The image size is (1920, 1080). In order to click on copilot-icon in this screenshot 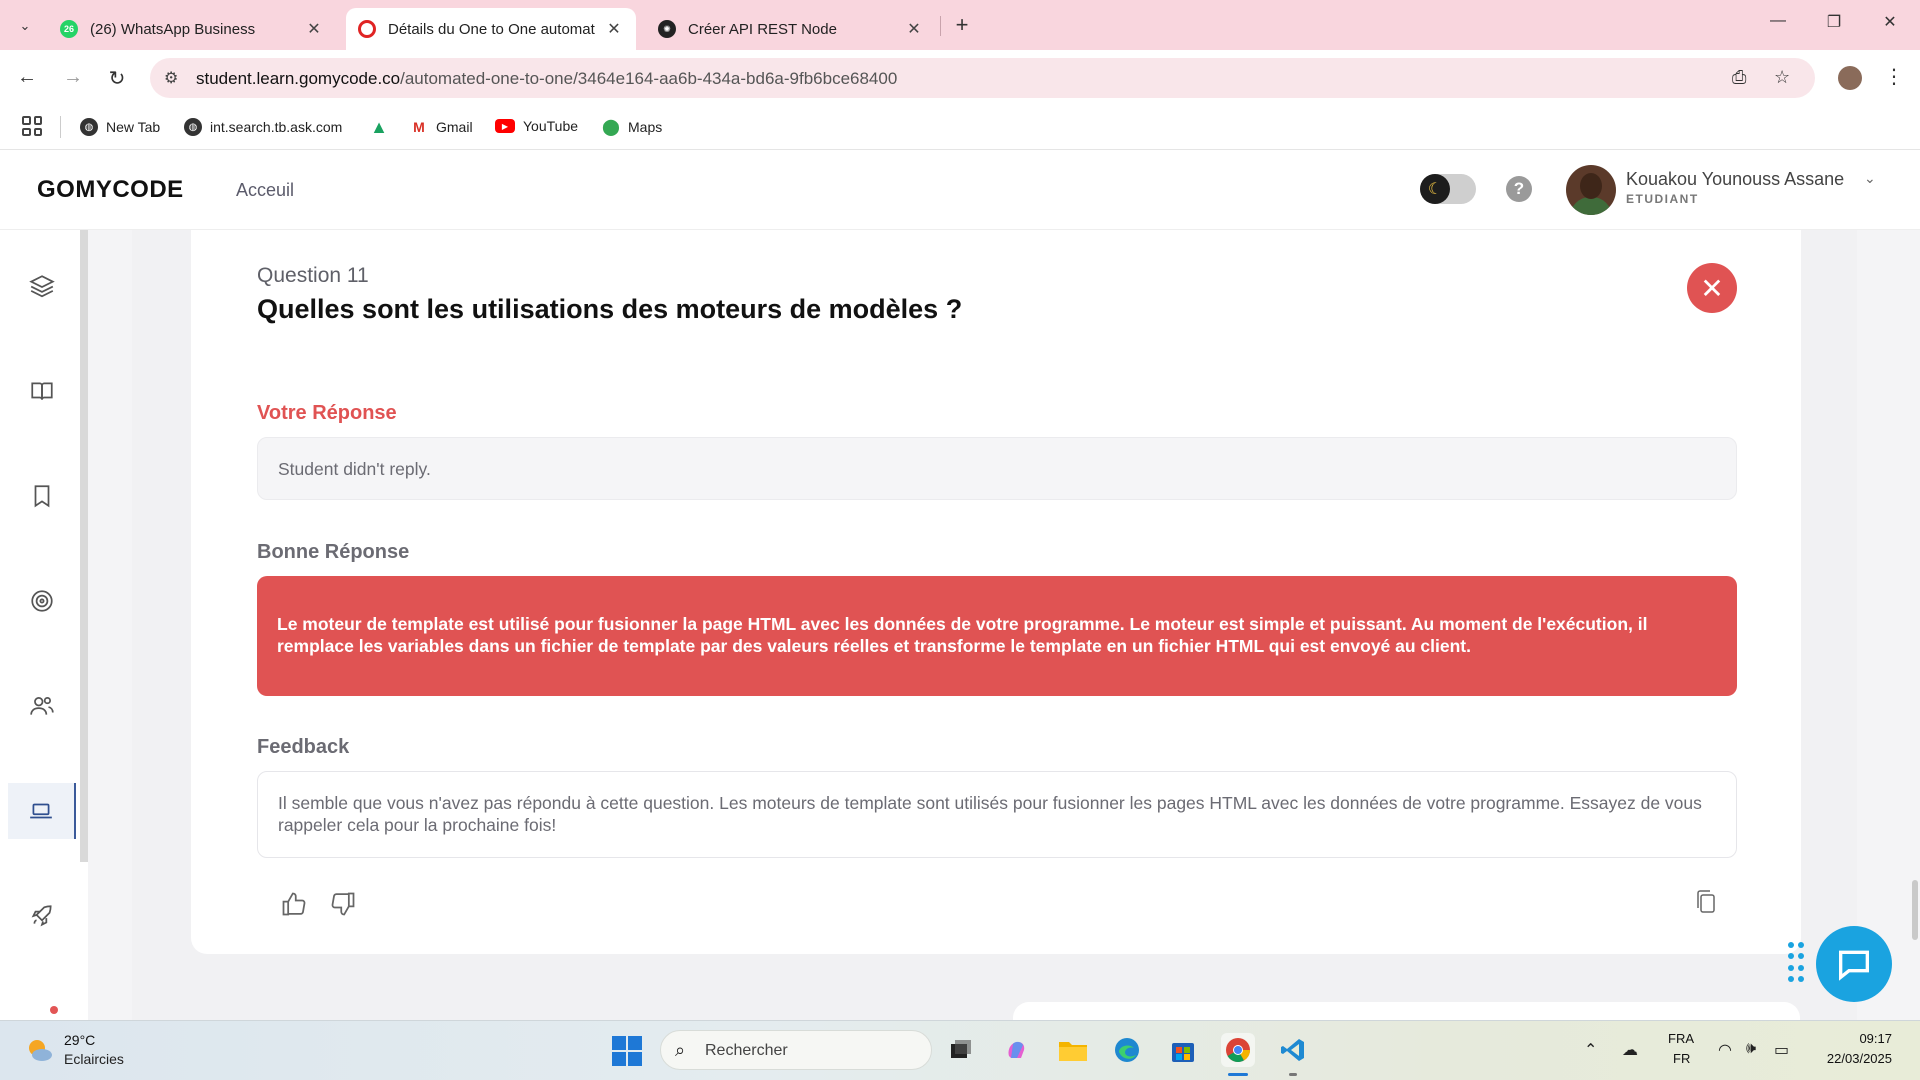, I will do `click(1017, 1050)`.